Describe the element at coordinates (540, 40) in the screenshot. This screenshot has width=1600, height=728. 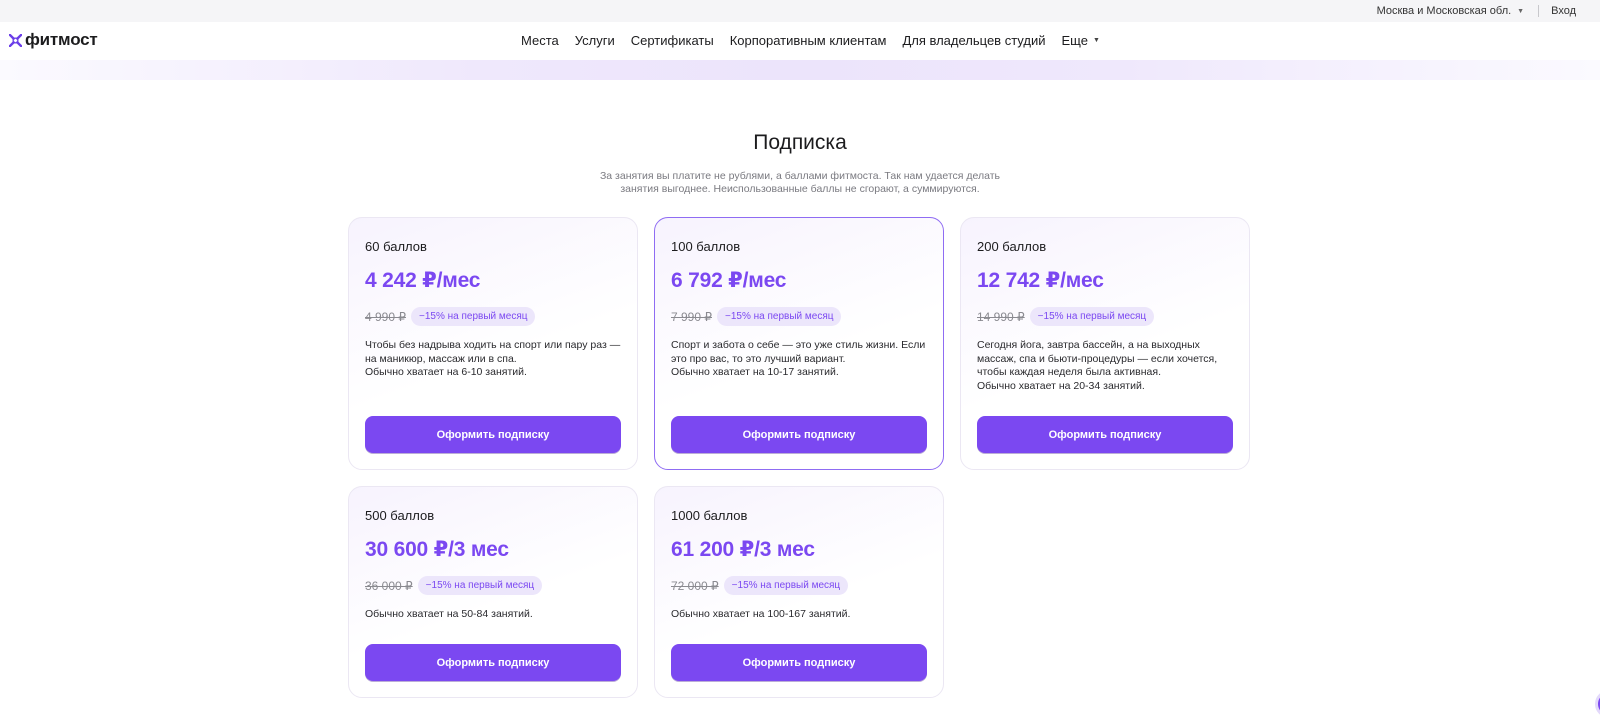
I see `nav-item-places: Места` at that location.